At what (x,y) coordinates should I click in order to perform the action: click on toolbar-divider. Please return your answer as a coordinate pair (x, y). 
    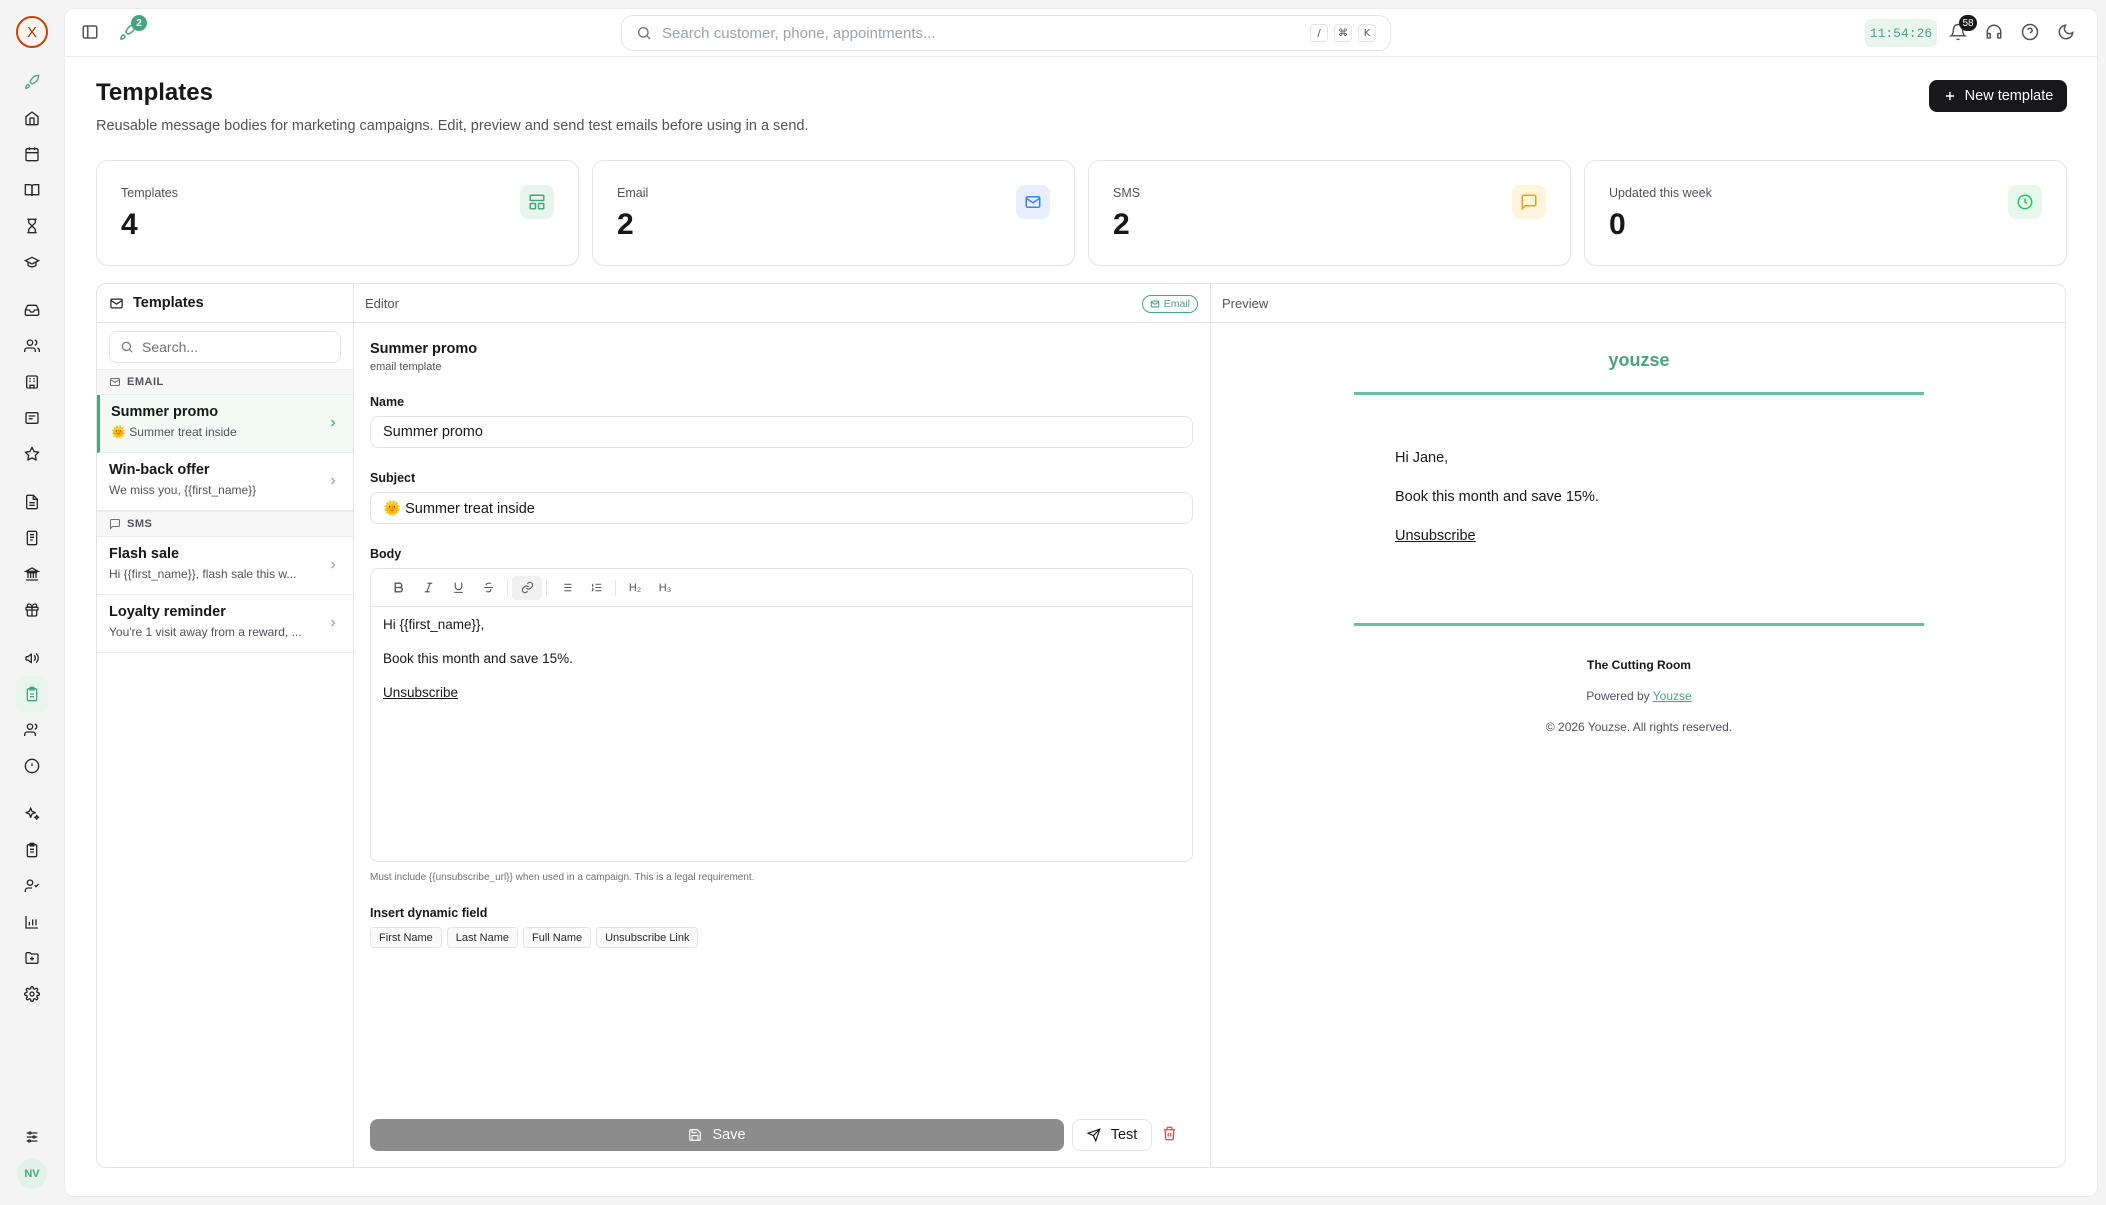
    Looking at the image, I should click on (546, 587).